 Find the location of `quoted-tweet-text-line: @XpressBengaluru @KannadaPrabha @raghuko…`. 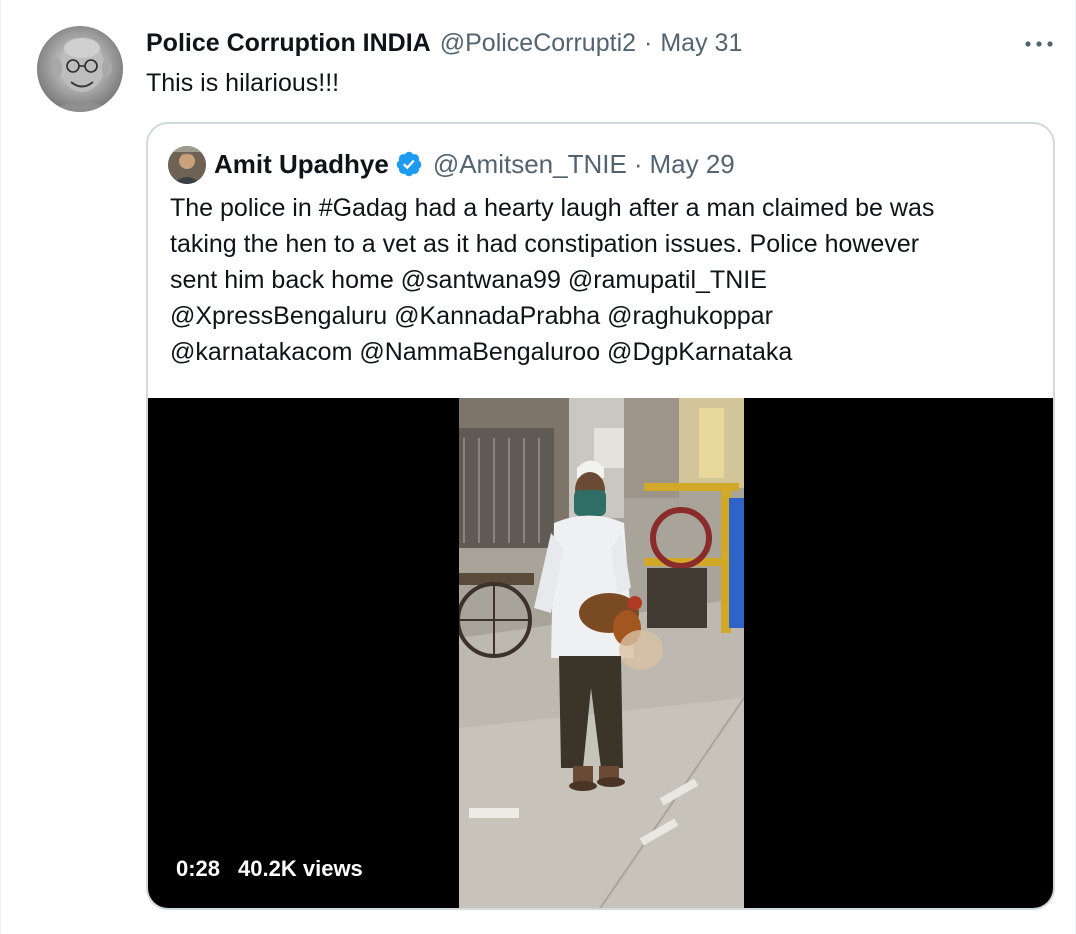

quoted-tweet-text-line: @XpressBengaluru @KannadaPrabha @raghuko… is located at coordinates (471, 316).